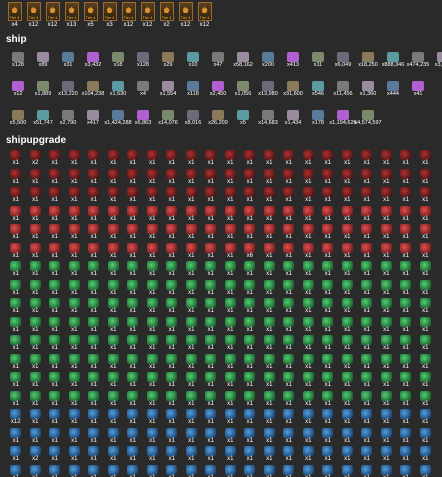  Describe the element at coordinates (243, 61) in the screenshot. I see `ship-item: x58,162` at that location.